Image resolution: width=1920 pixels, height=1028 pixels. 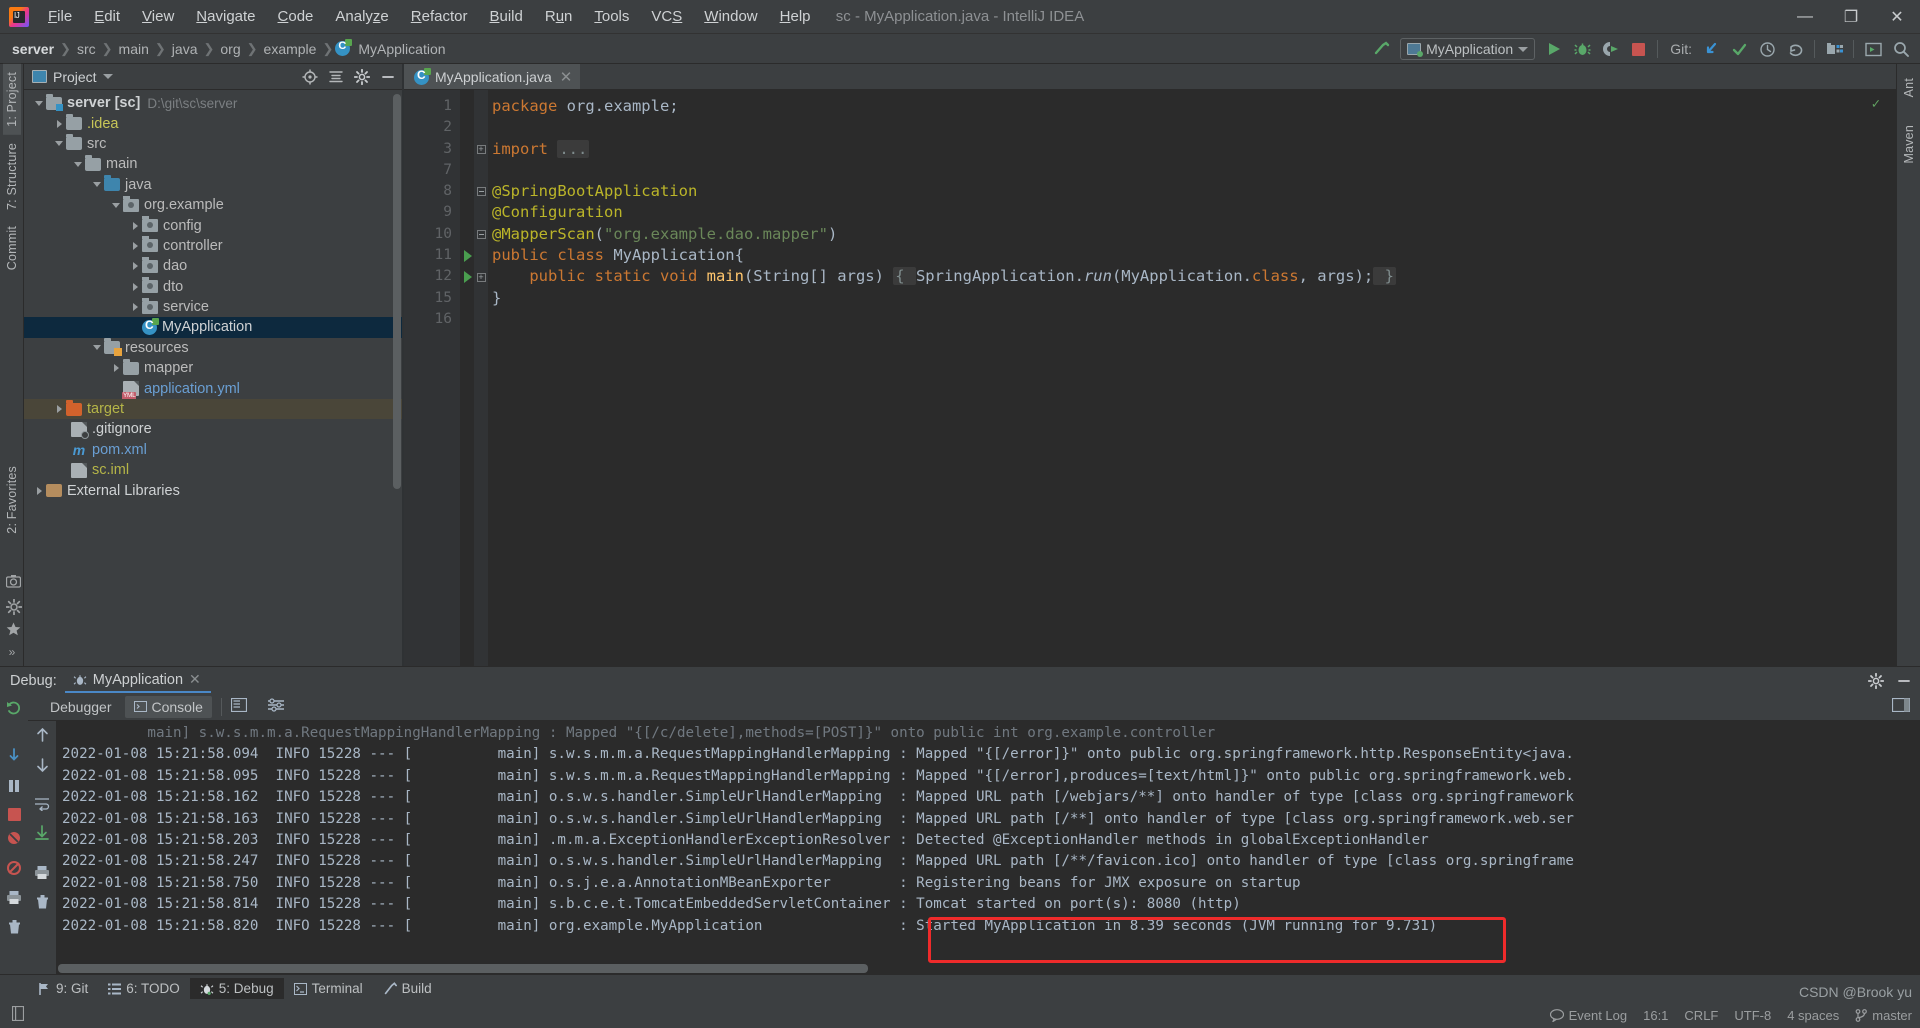 What do you see at coordinates (213, 348) in the screenshot?
I see `tree-item-resources: resources` at bounding box center [213, 348].